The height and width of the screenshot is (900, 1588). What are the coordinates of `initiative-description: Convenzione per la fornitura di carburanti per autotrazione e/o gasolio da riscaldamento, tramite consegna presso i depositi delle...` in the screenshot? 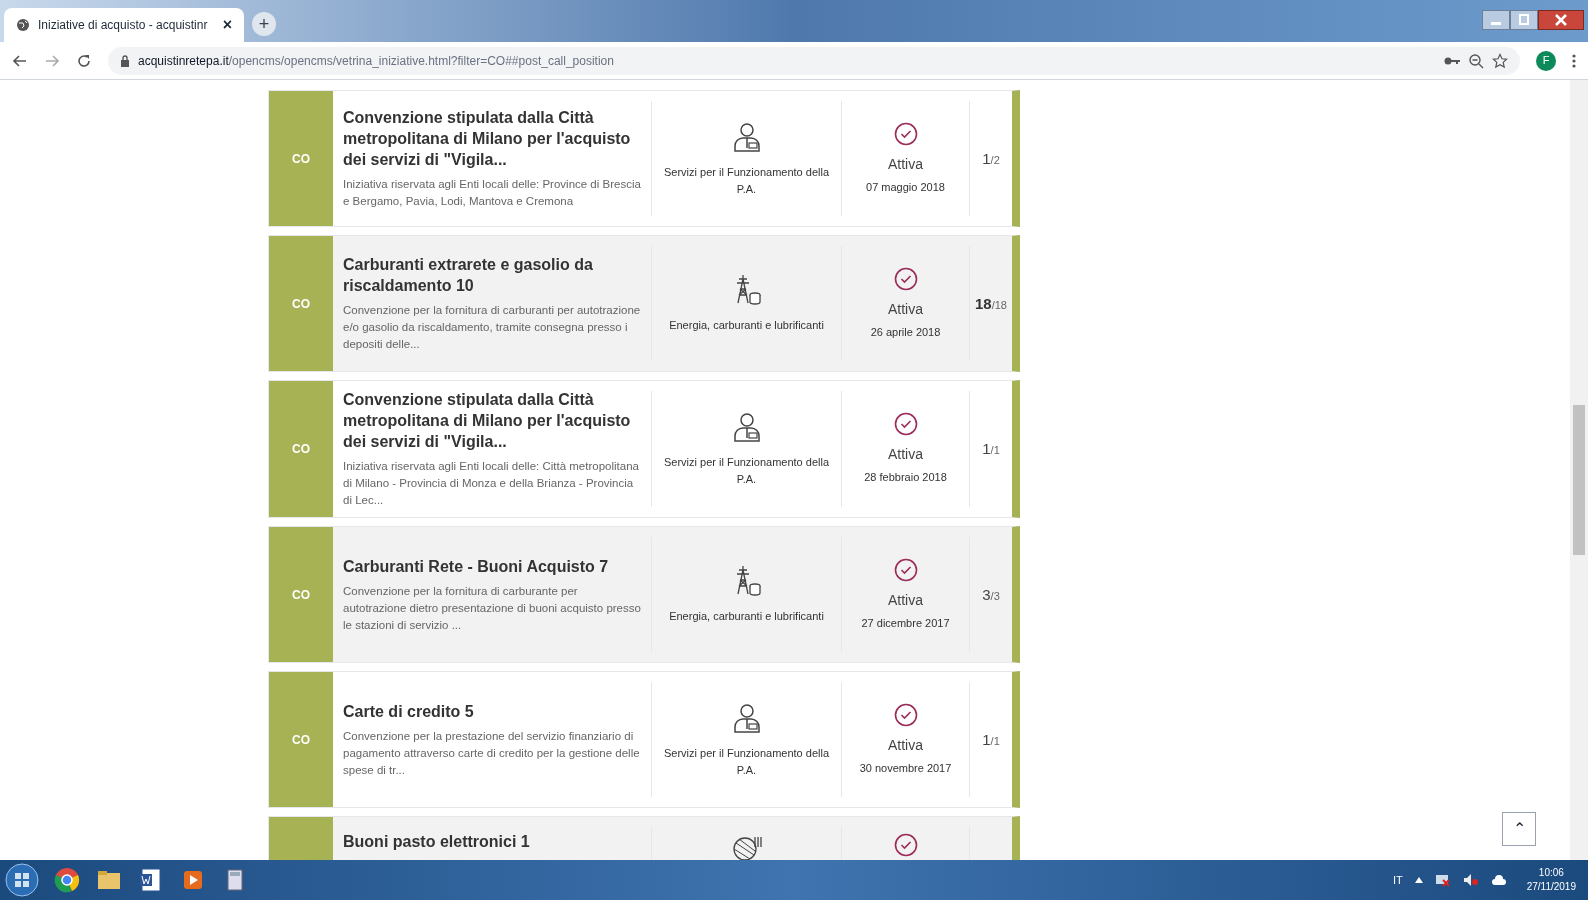 It's located at (492, 327).